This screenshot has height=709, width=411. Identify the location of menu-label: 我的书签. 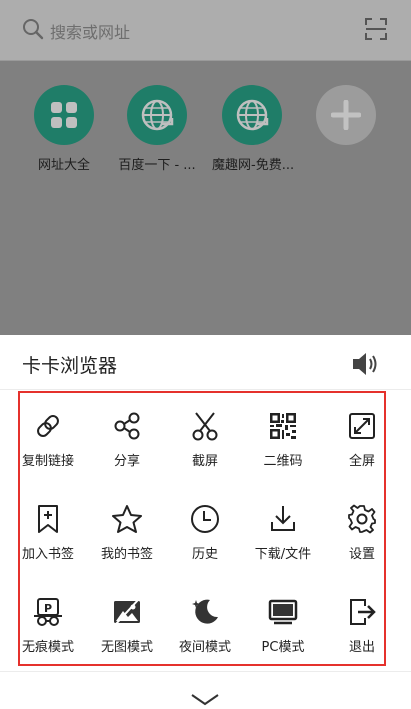
(126, 554).